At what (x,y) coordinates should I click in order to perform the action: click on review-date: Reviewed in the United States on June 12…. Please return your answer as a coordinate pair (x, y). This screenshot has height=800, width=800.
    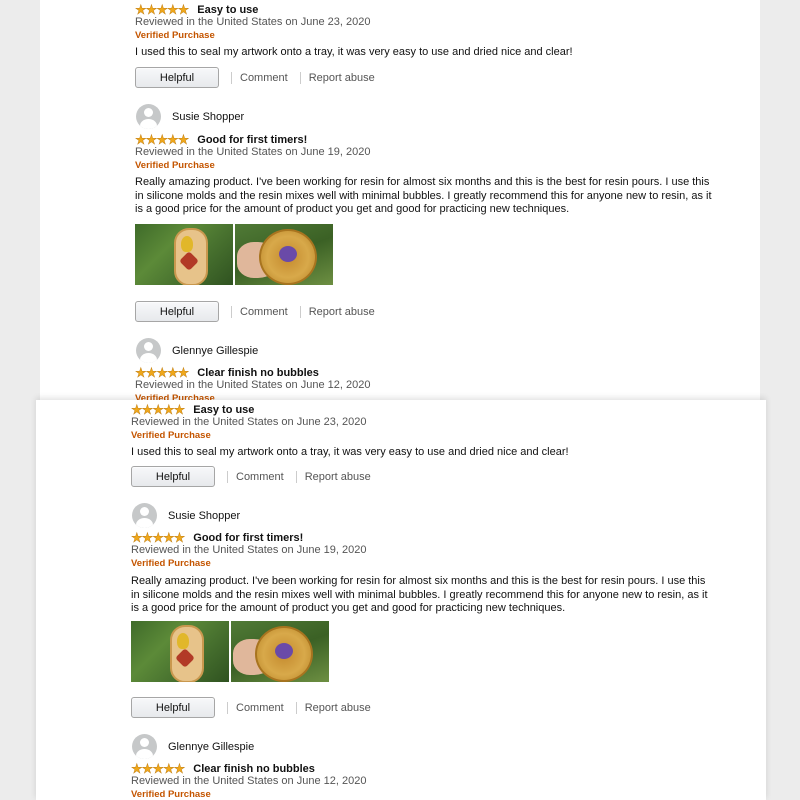
    Looking at the image, I should click on (249, 781).